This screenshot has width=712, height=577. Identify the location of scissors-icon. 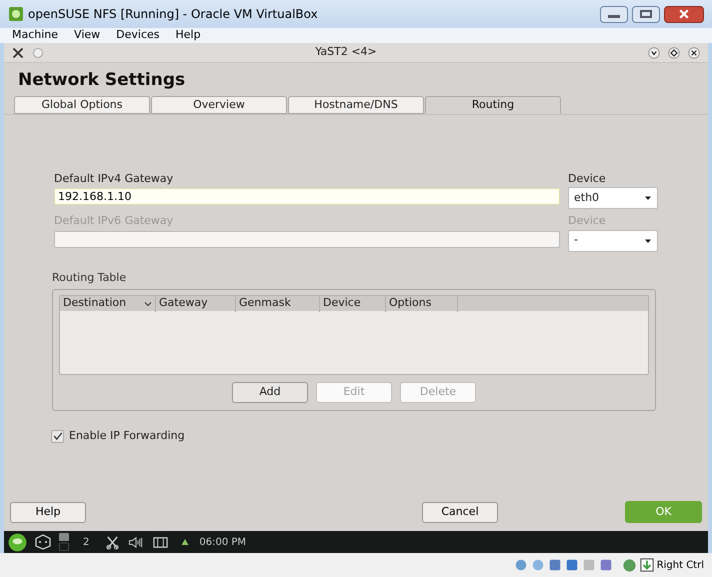
(112, 542).